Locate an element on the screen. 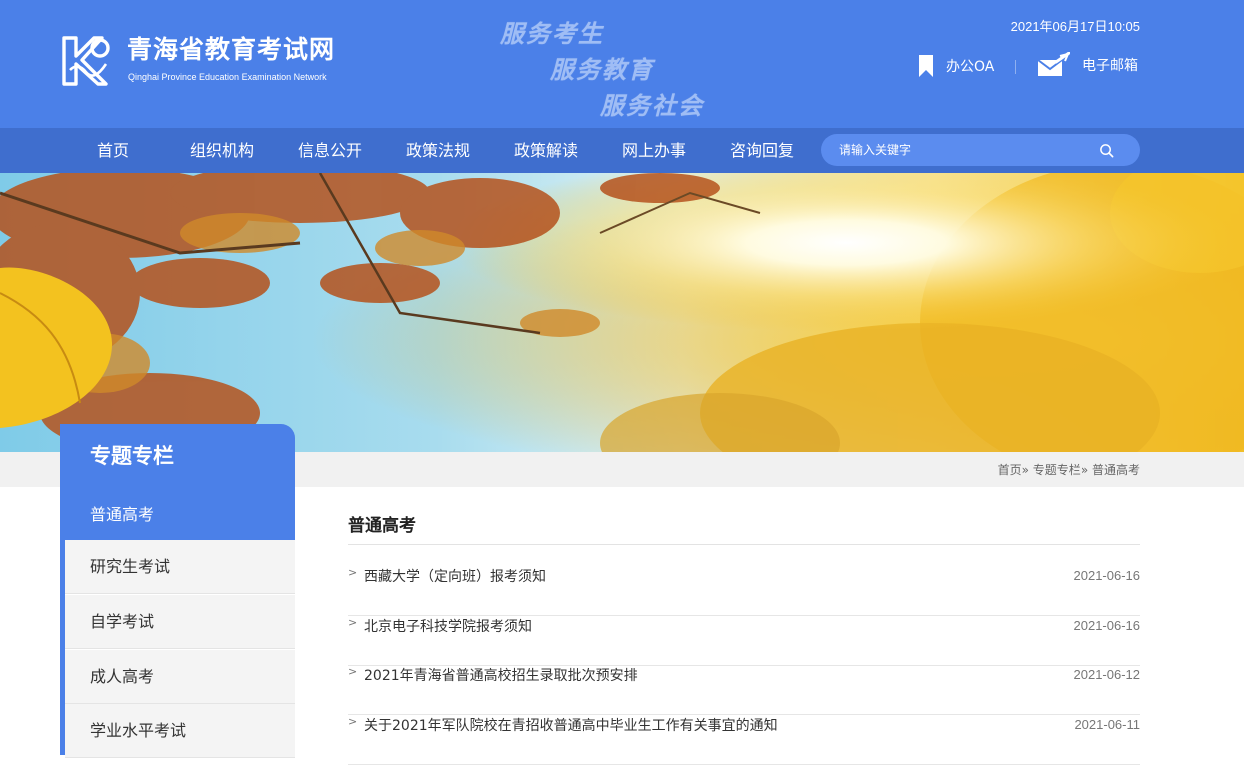 Image resolution: width=1244 pixels, height=765 pixels. sidebar-item-adult-exam: 成人高考 is located at coordinates (180, 677).